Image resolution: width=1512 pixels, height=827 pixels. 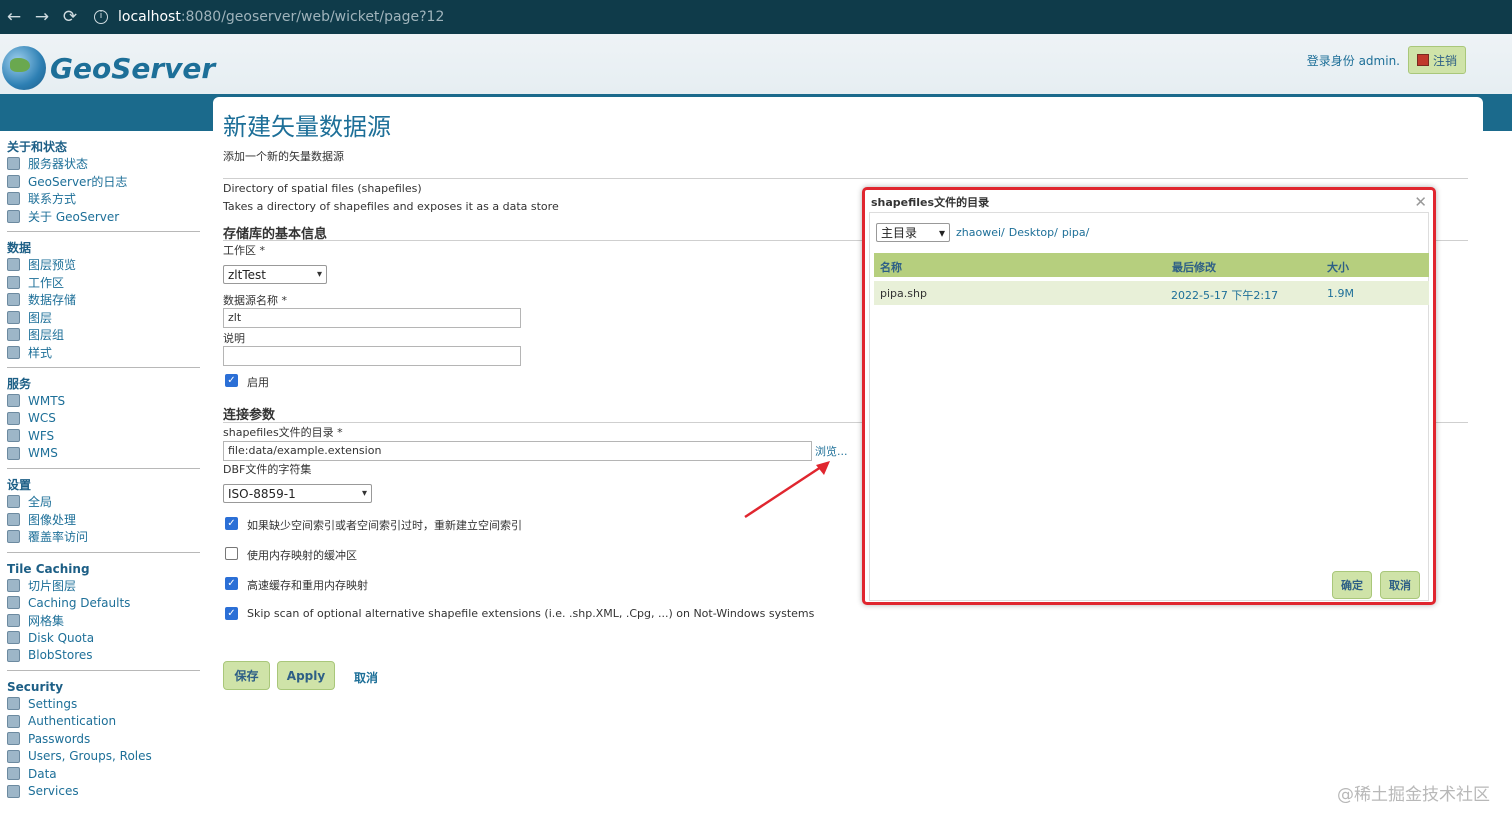 What do you see at coordinates (1353, 61) in the screenshot?
I see `login-status: 登录身份 admin.` at bounding box center [1353, 61].